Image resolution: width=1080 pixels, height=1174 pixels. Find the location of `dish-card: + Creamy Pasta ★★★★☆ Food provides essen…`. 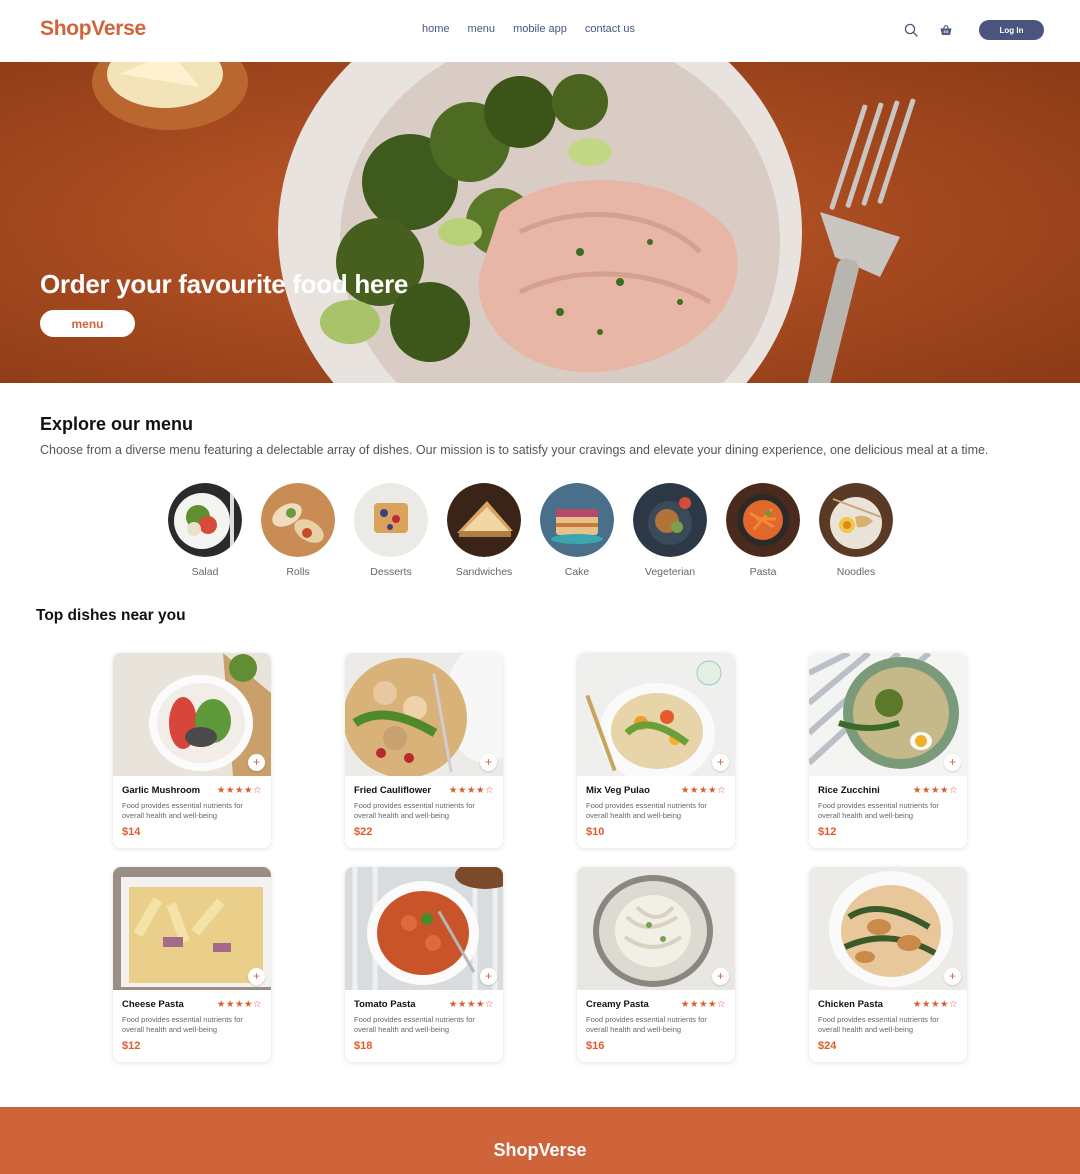

dish-card: + Creamy Pasta ★★★★☆ Food provides essen… is located at coordinates (656, 964).